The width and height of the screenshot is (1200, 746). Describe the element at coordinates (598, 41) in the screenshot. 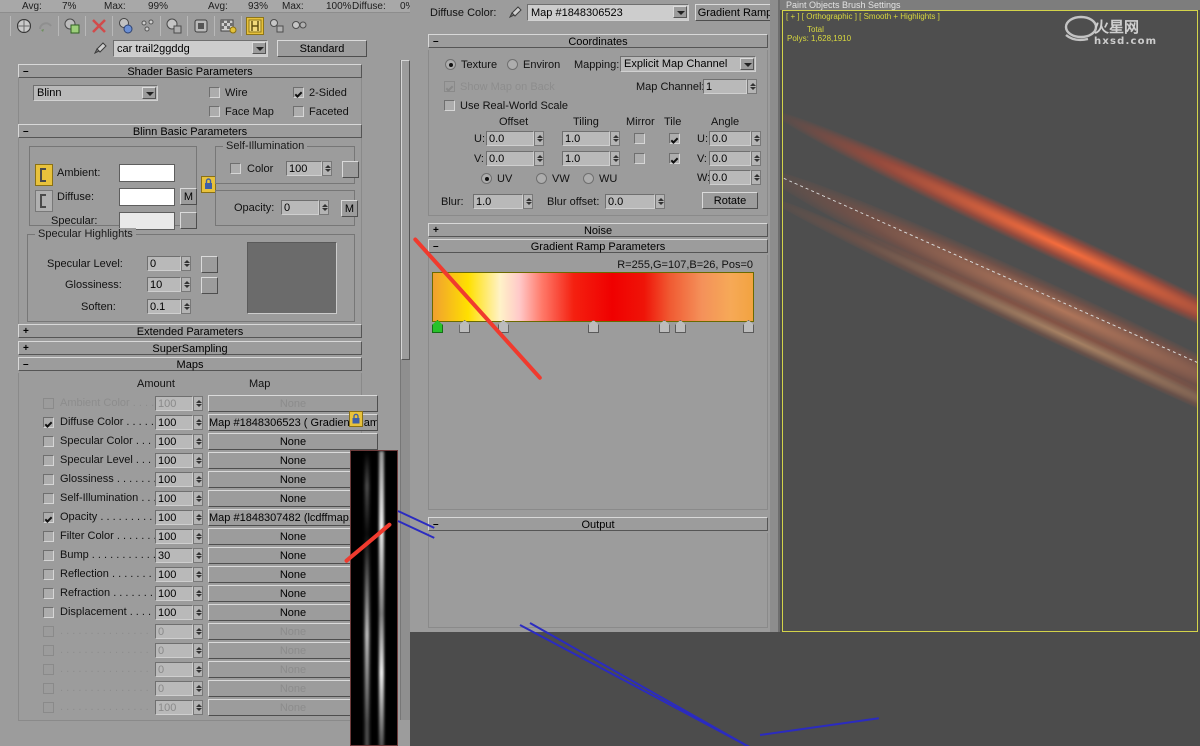

I see `coordinates-rollout-header: – Coordinates` at that location.